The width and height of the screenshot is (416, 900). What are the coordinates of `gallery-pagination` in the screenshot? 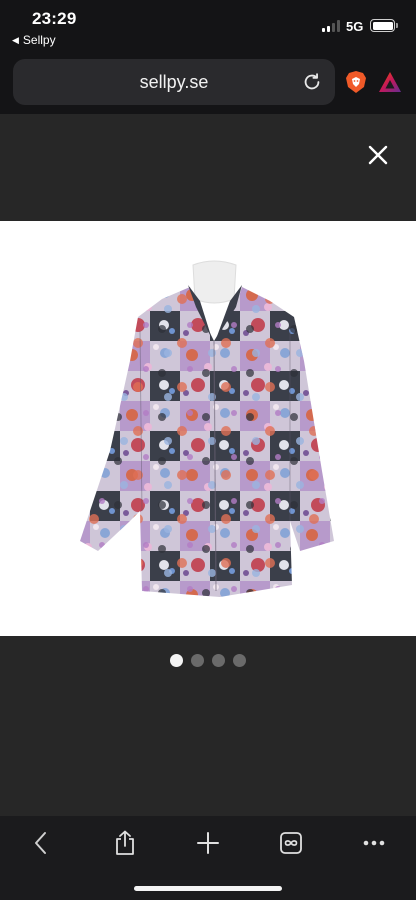 It's located at (208, 660).